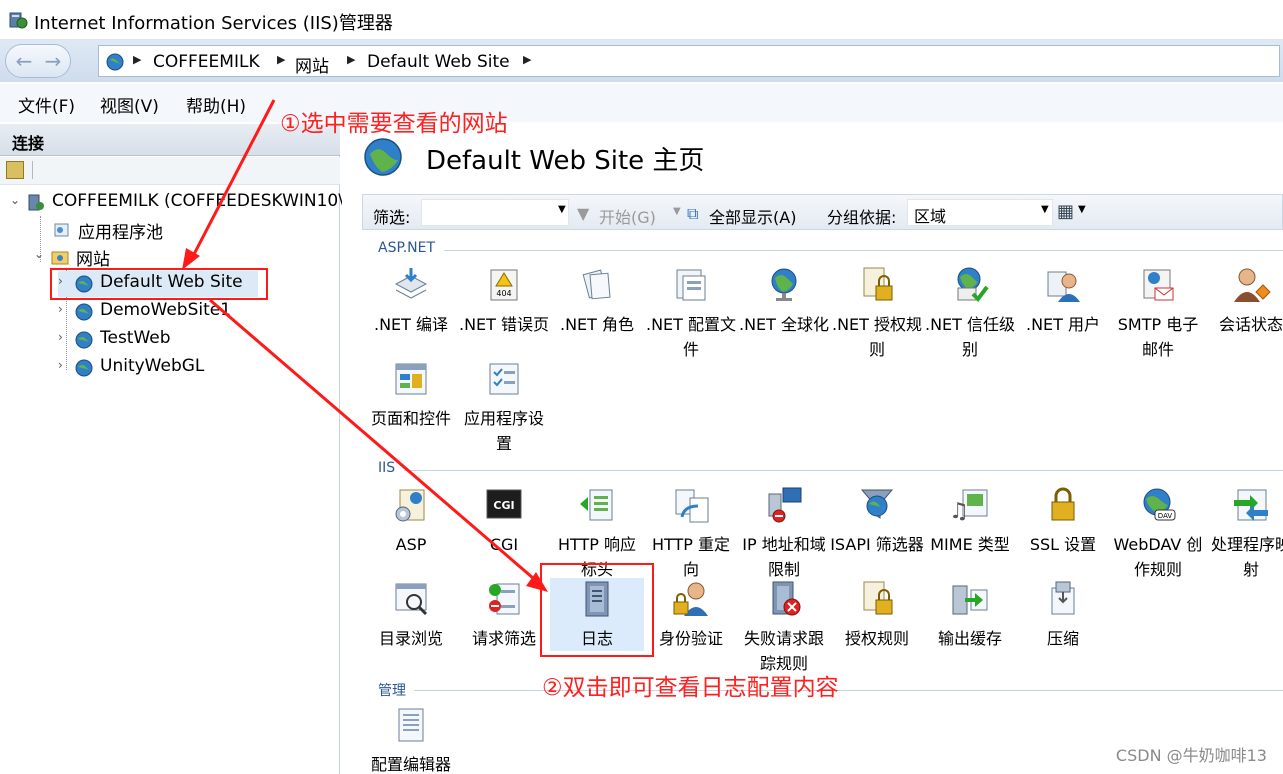  What do you see at coordinates (1063, 544) in the screenshot?
I see `feature-label: SSL 设置` at bounding box center [1063, 544].